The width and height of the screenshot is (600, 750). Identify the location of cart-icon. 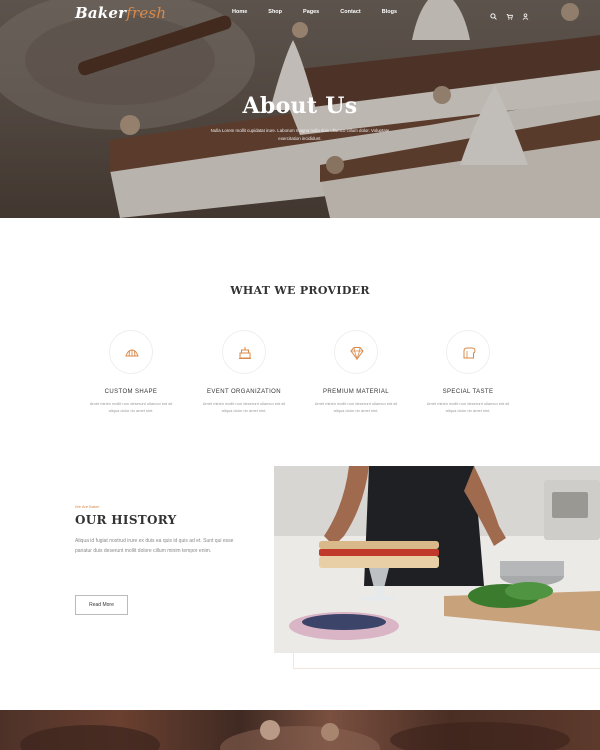
(509, 13).